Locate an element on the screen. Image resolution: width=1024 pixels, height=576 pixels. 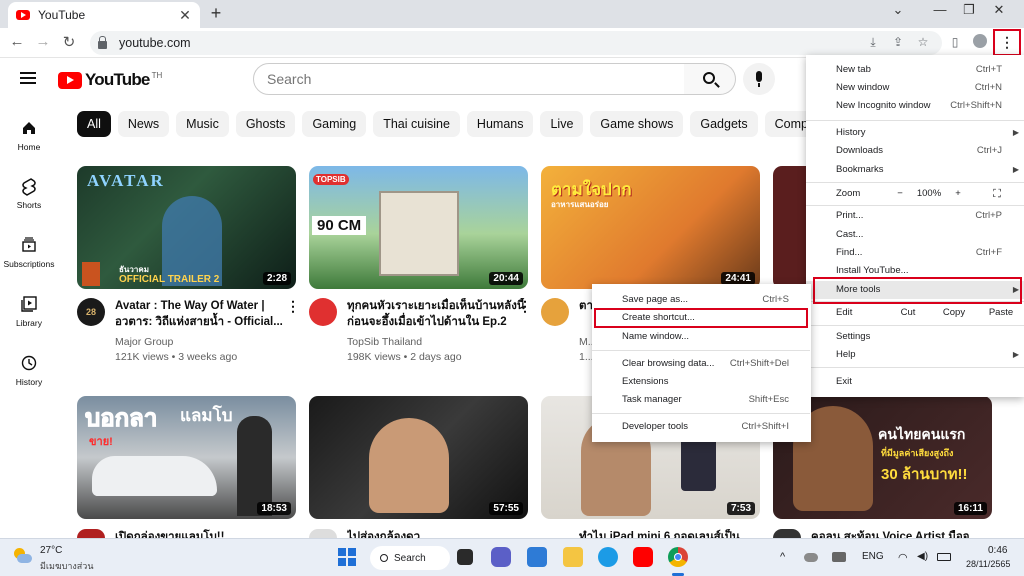
menu-item-new-incognito: New Incognito window Ctrl+Shift+N is located at coordinates (915, 106).